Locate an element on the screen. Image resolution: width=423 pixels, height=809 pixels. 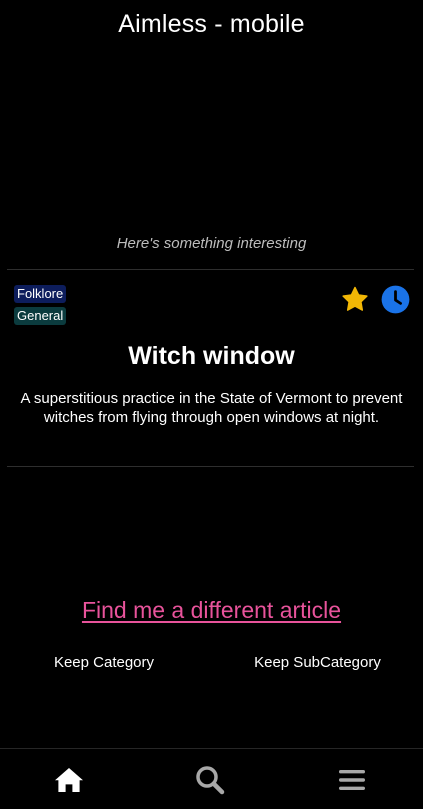
read-later-button is located at coordinates (395, 299).